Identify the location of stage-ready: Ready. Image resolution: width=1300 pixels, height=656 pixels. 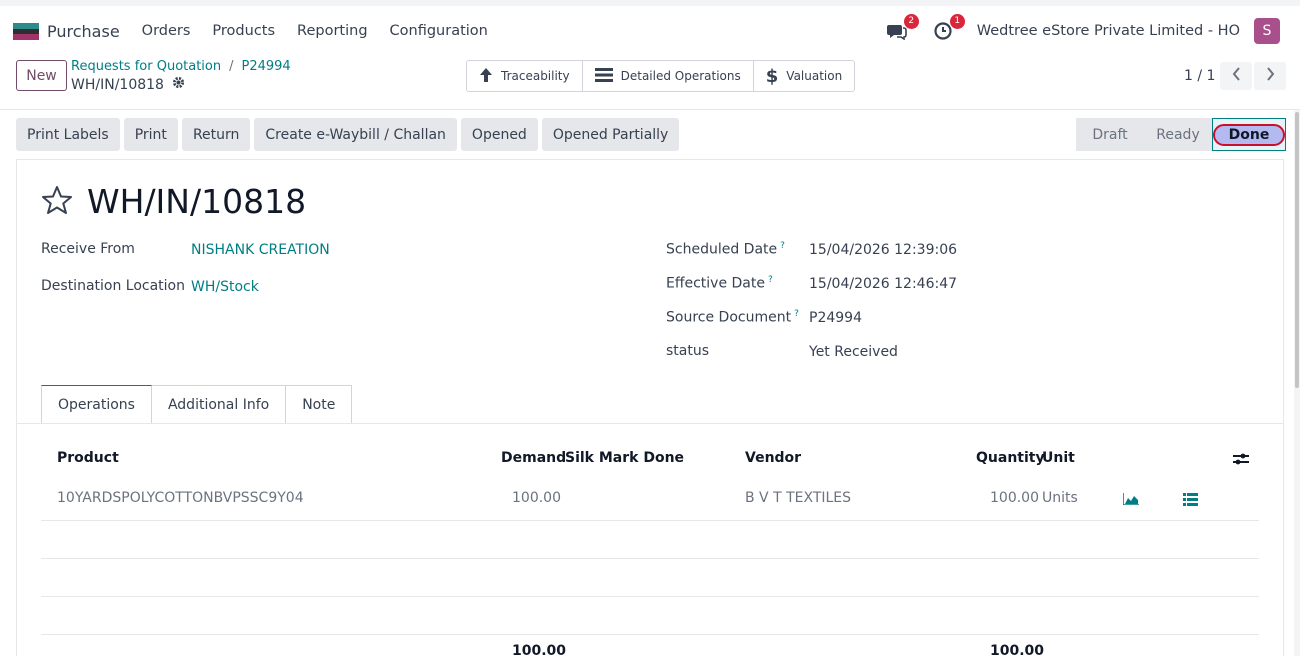
(1178, 134).